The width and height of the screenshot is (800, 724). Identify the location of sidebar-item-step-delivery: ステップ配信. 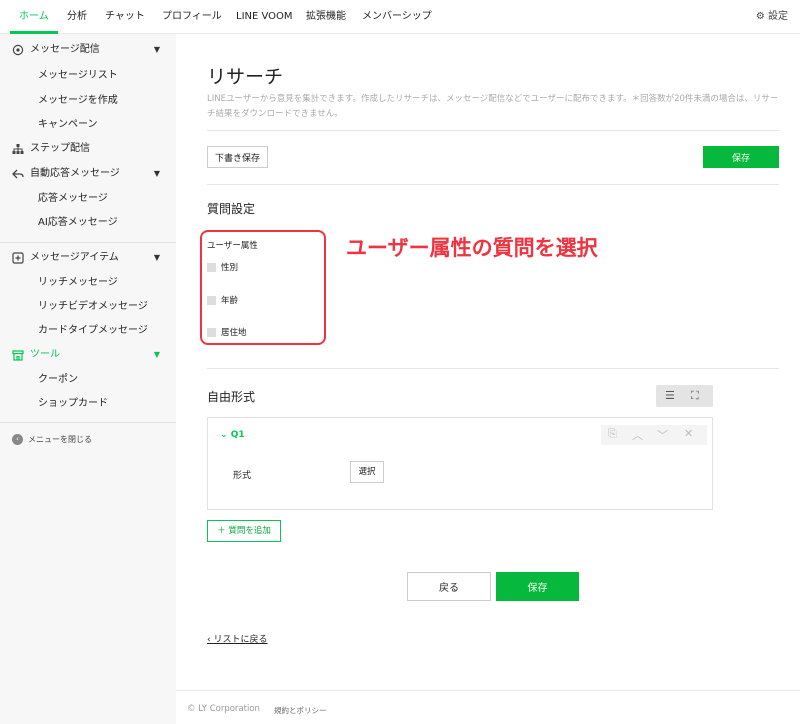
(88, 149).